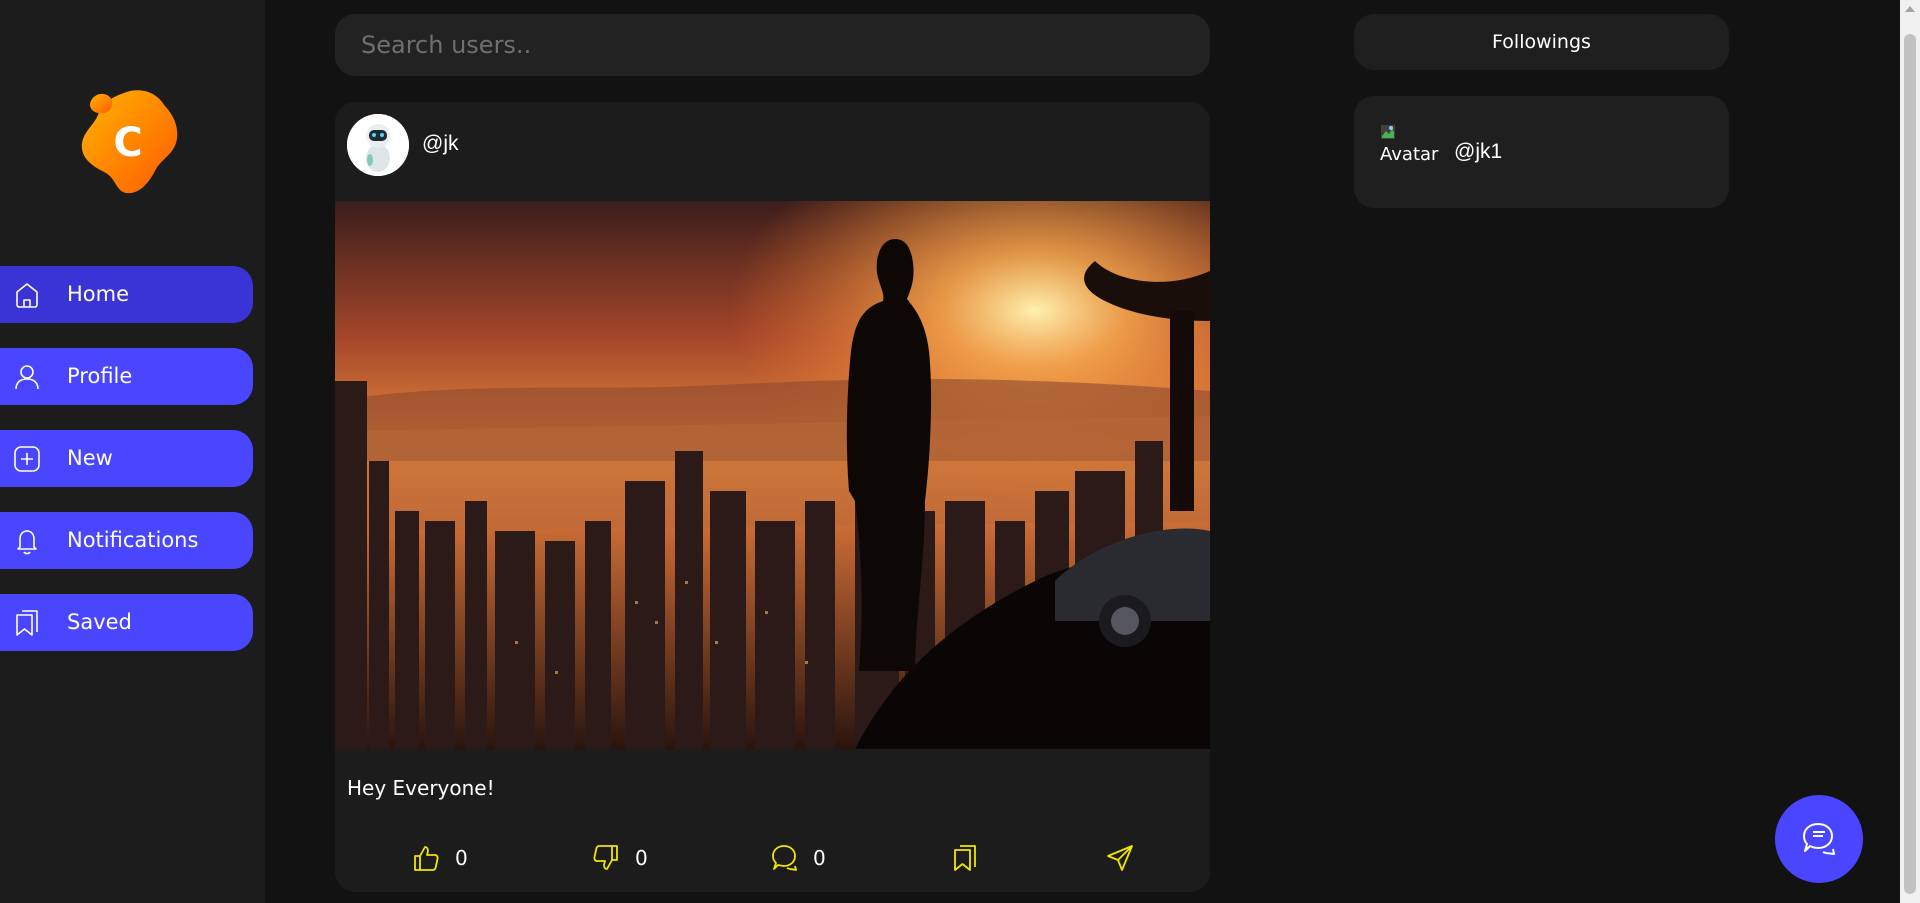 This screenshot has height=903, width=1920. Describe the element at coordinates (133, 540) in the screenshot. I see `sidebar-item-label: Notifications` at that location.